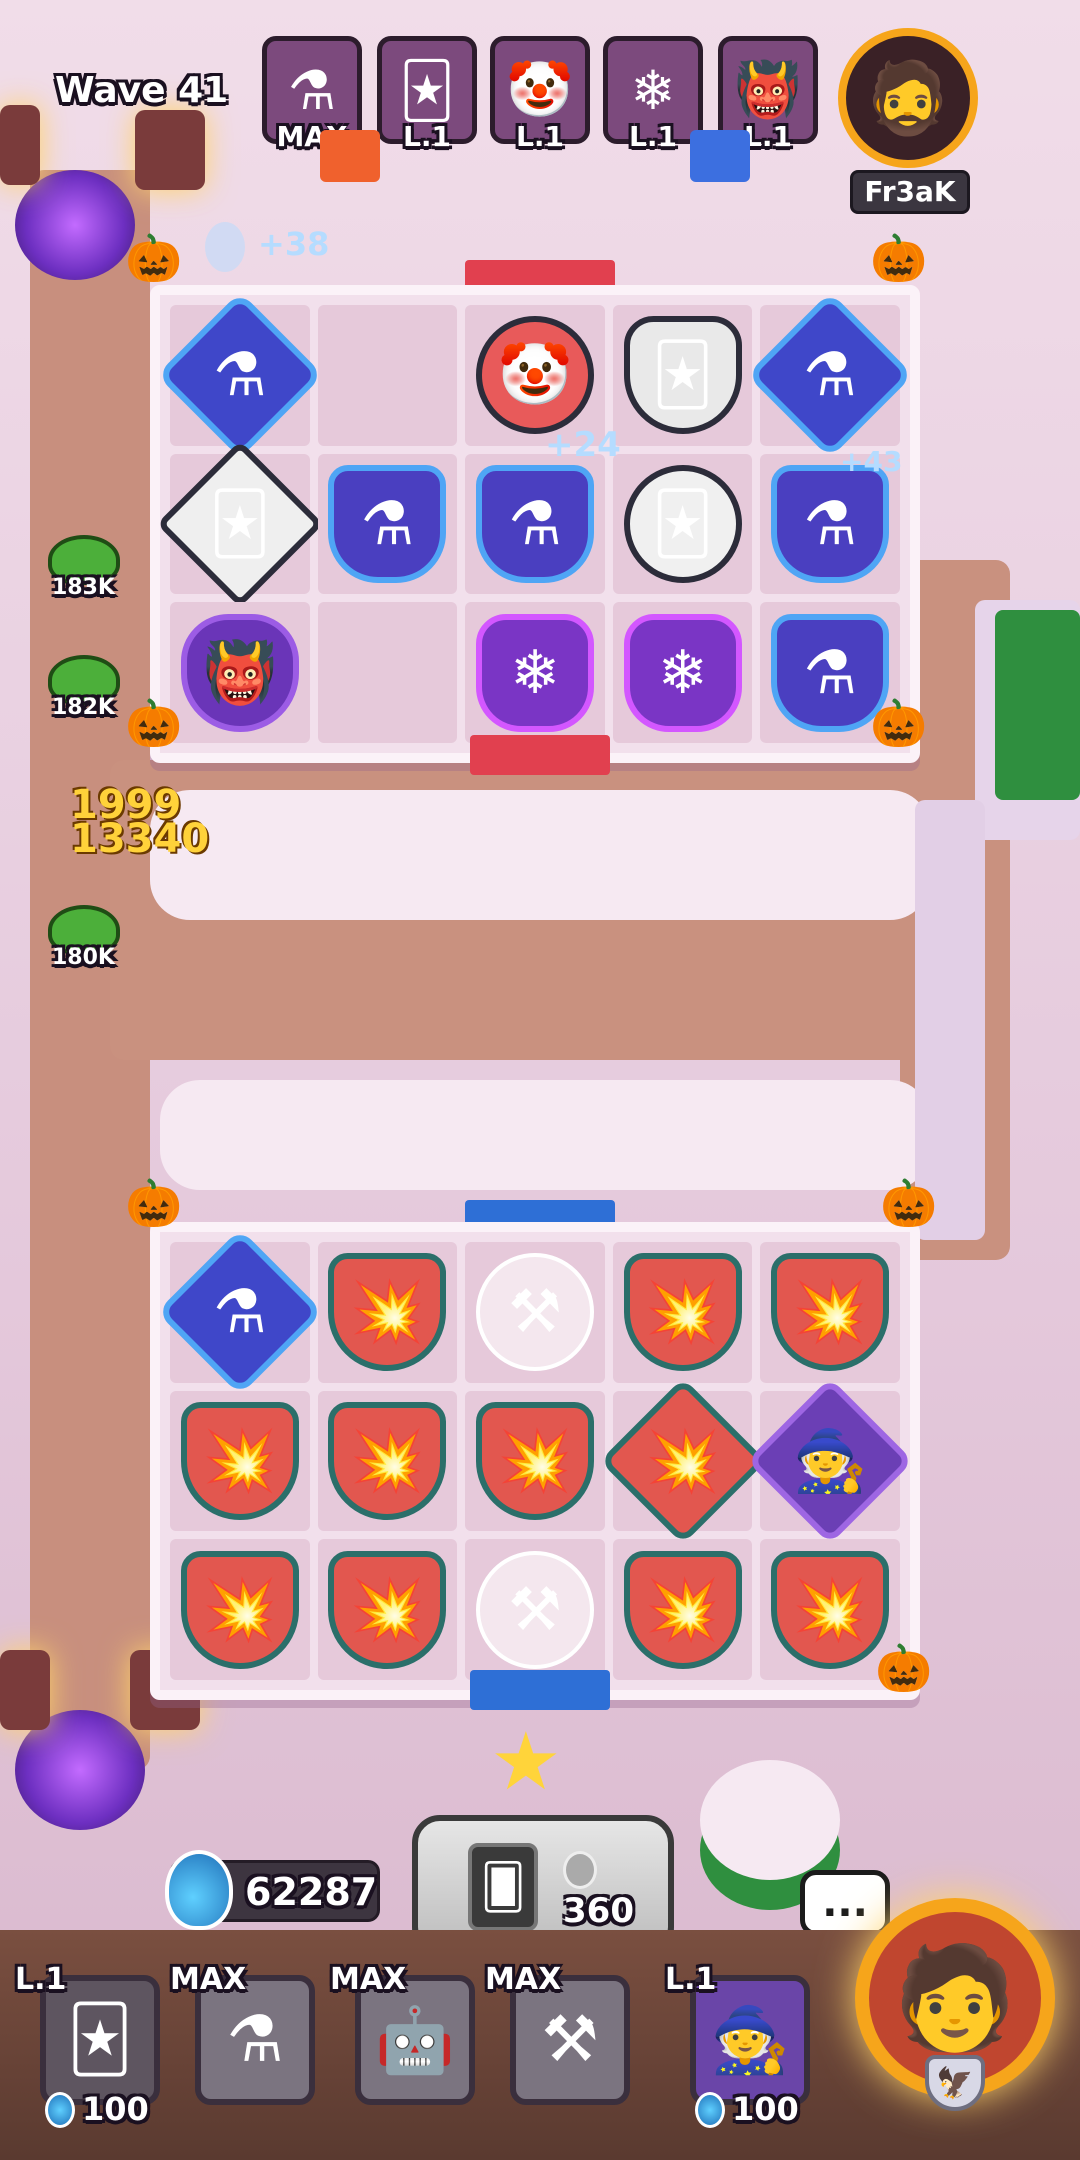 This screenshot has width=1080, height=2160. I want to click on summon-cost: 360, so click(598, 1911).